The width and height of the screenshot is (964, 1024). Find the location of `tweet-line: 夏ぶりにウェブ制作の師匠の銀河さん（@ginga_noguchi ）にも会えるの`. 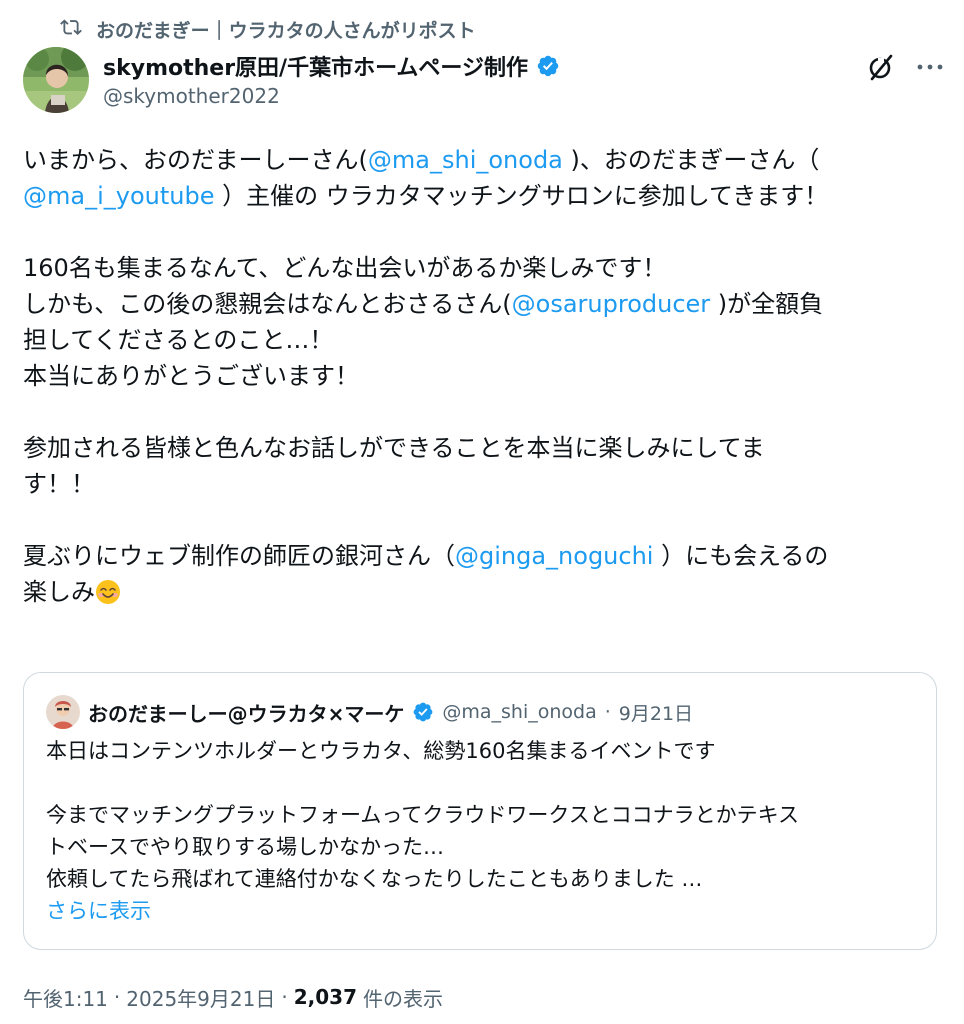

tweet-line: 夏ぶりにウェブ制作の師匠の銀河さん（@ginga_noguchi ）にも会えるの is located at coordinates (480, 556).